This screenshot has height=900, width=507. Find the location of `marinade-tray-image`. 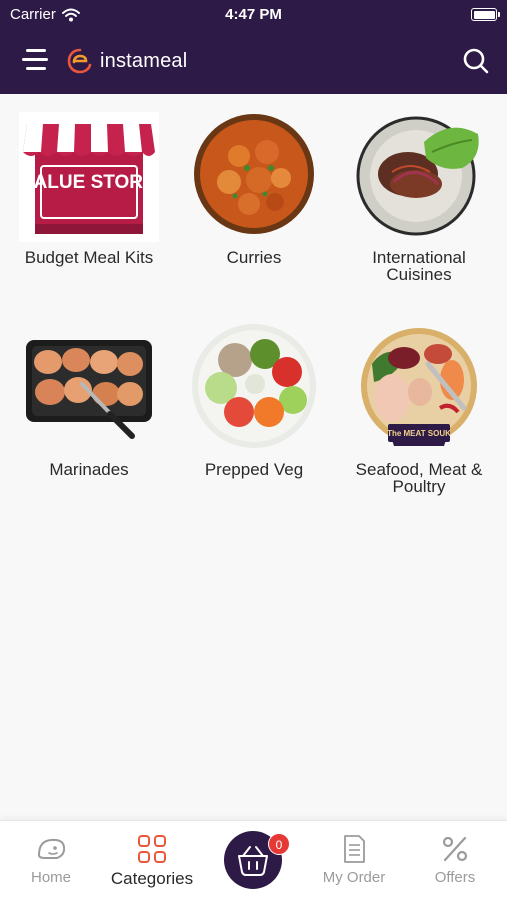

marinade-tray-image is located at coordinates (89, 389).